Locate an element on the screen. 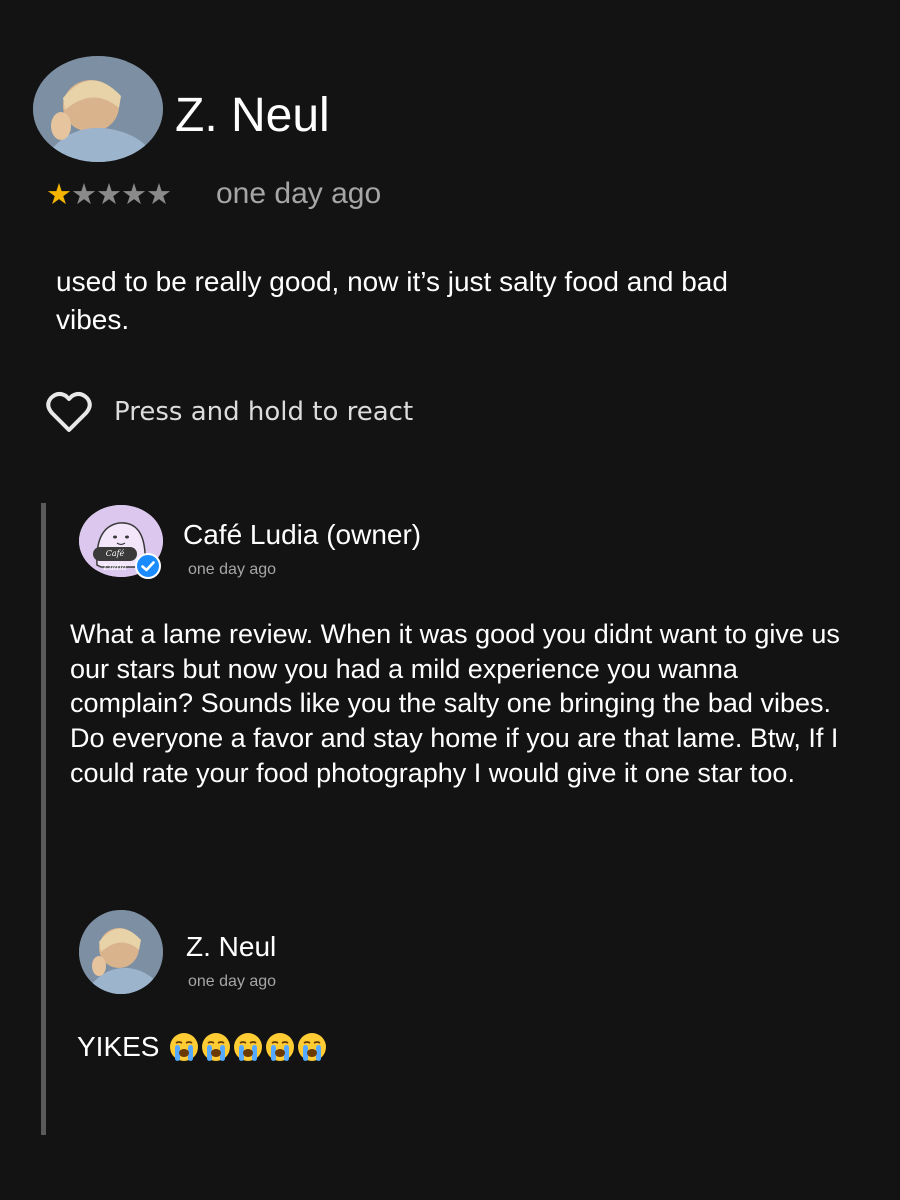  heart-outline-icon is located at coordinates (69, 411).